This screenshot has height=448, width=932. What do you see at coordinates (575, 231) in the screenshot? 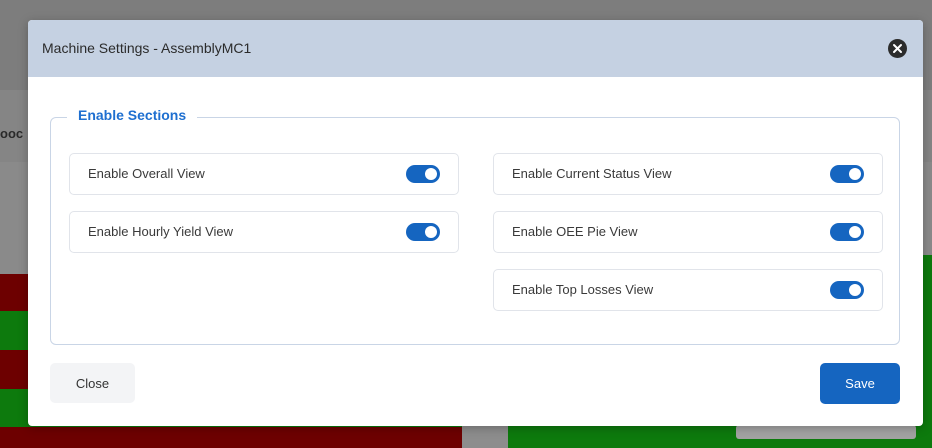
I see `option-label: Enable OEE Pie View` at bounding box center [575, 231].